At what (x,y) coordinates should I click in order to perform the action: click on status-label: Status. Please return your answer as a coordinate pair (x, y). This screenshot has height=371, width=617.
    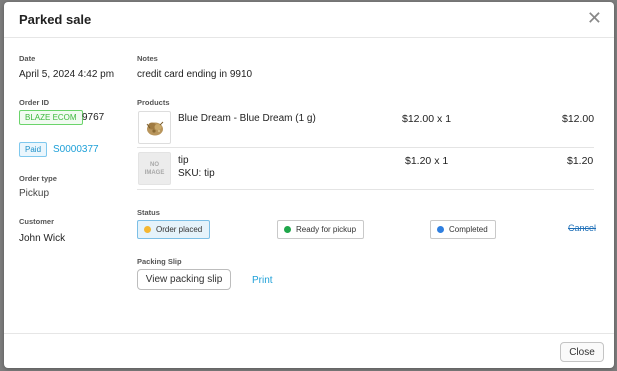
    Looking at the image, I should click on (148, 212).